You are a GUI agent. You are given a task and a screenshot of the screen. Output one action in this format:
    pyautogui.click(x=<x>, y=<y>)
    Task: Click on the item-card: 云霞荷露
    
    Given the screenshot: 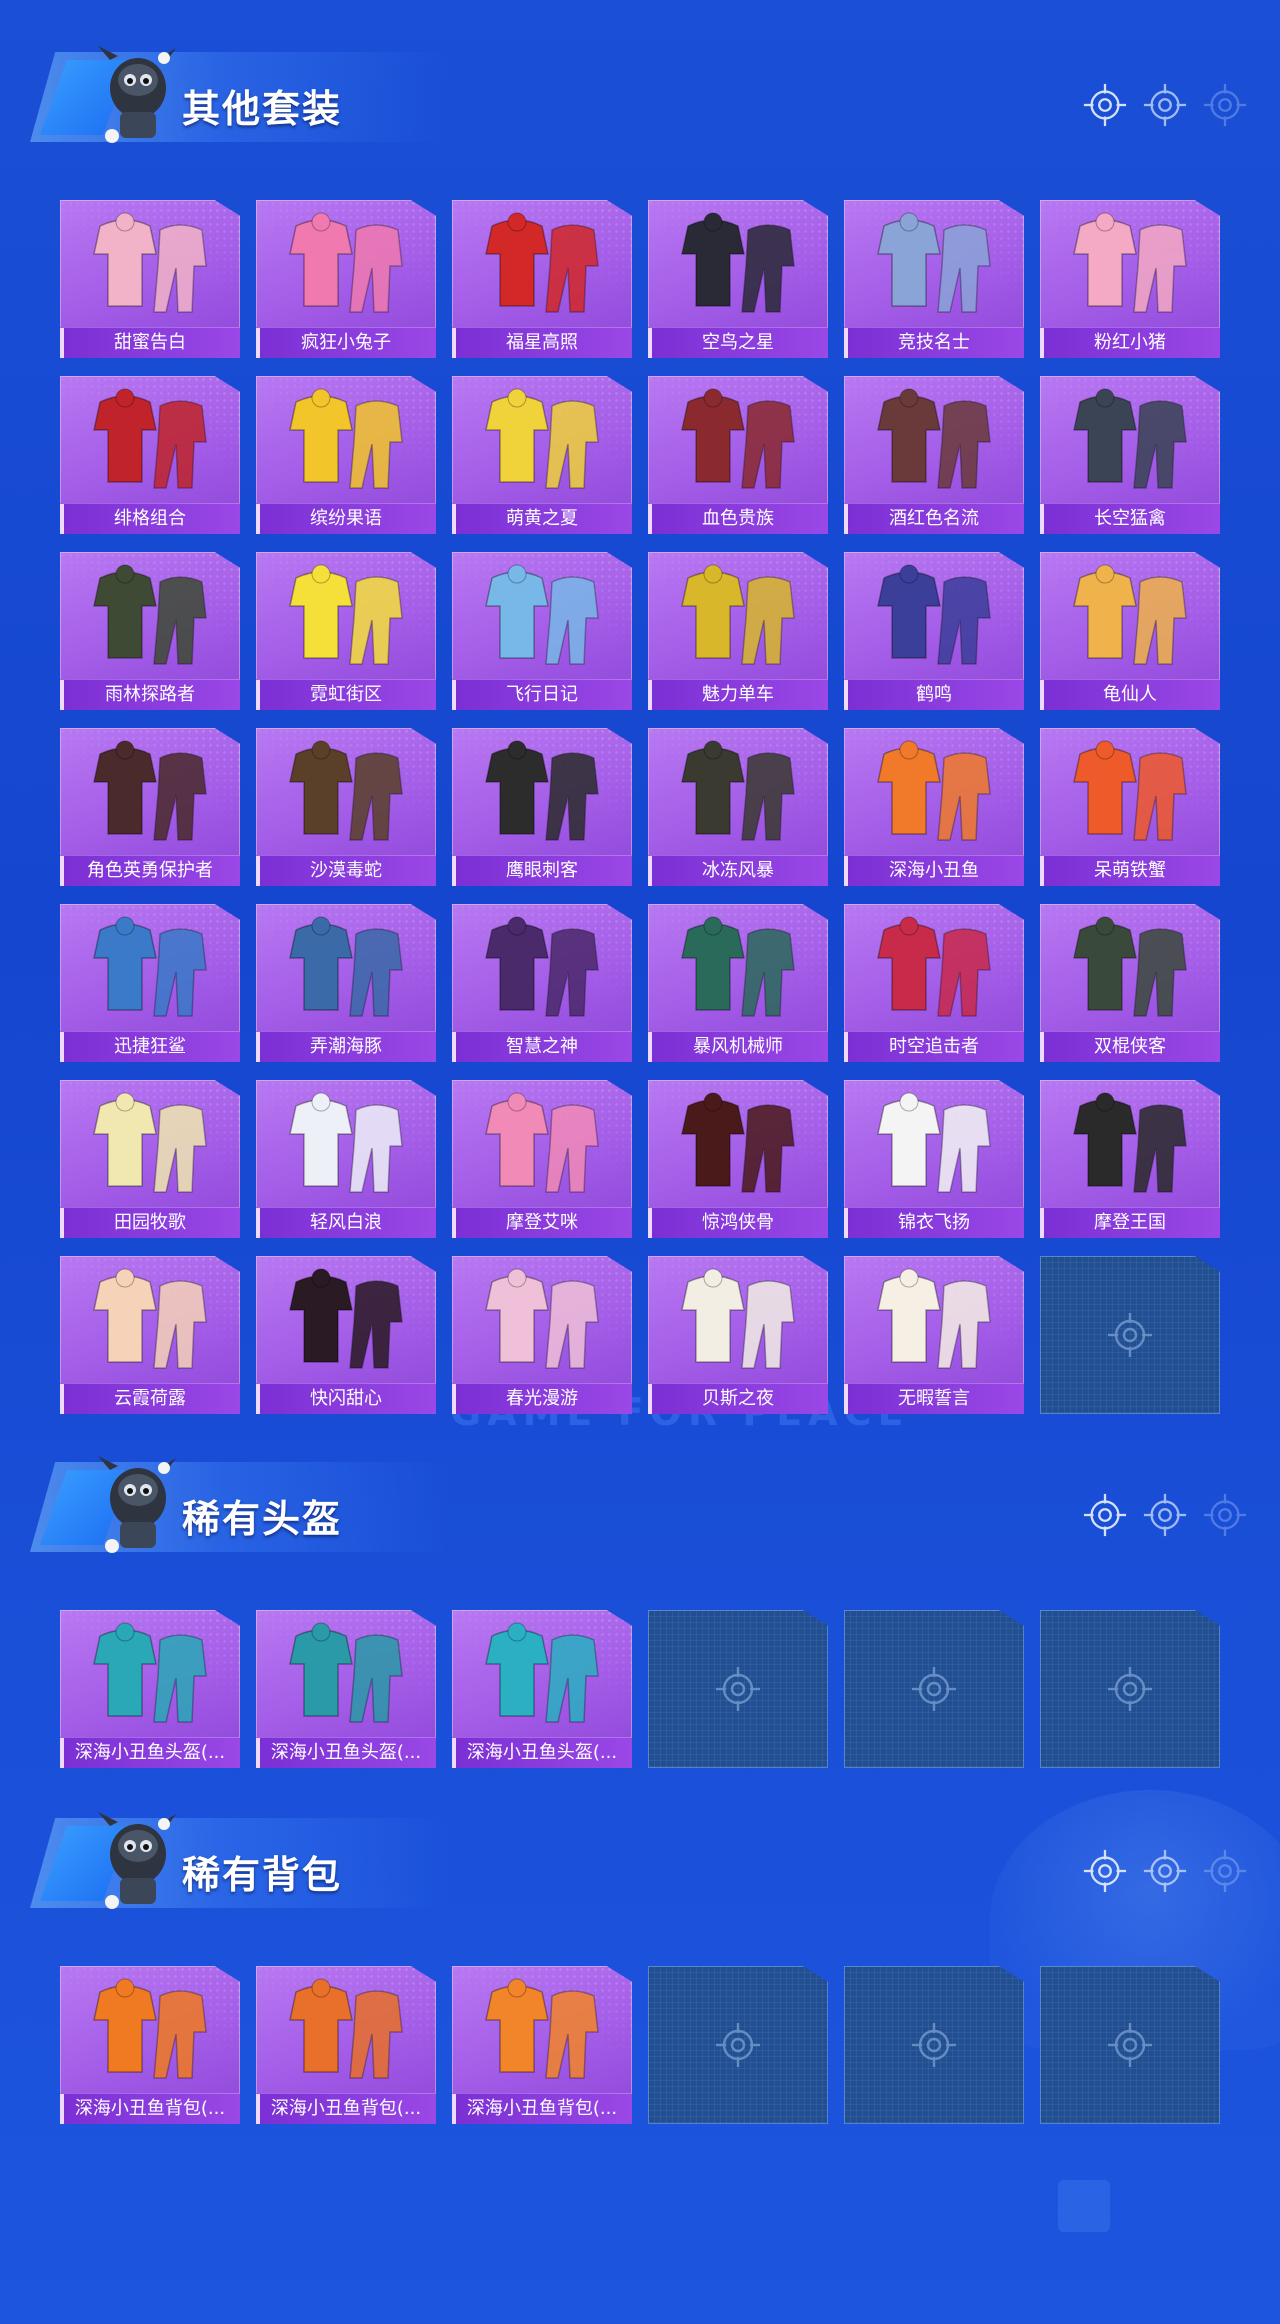 What is the action you would take?
    pyautogui.click(x=150, y=1335)
    